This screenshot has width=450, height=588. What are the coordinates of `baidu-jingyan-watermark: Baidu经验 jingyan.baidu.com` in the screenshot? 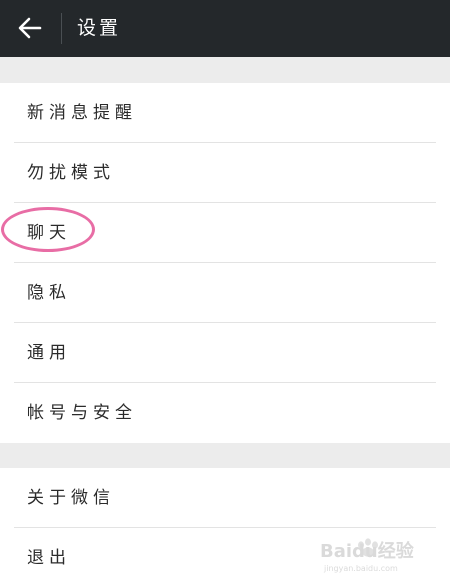 It's located at (367, 555).